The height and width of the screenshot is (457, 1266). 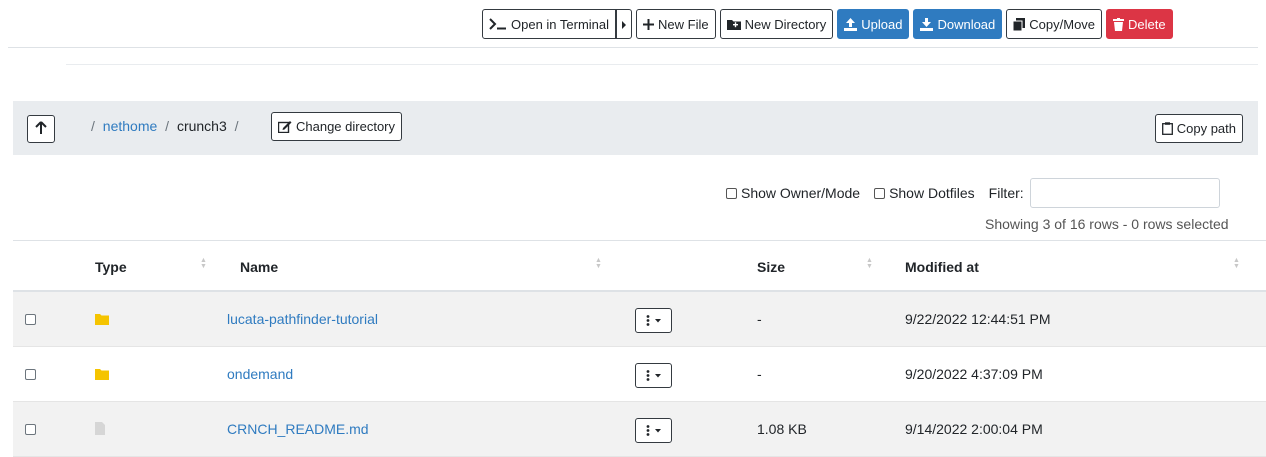 What do you see at coordinates (100, 430) in the screenshot?
I see `file-icon` at bounding box center [100, 430].